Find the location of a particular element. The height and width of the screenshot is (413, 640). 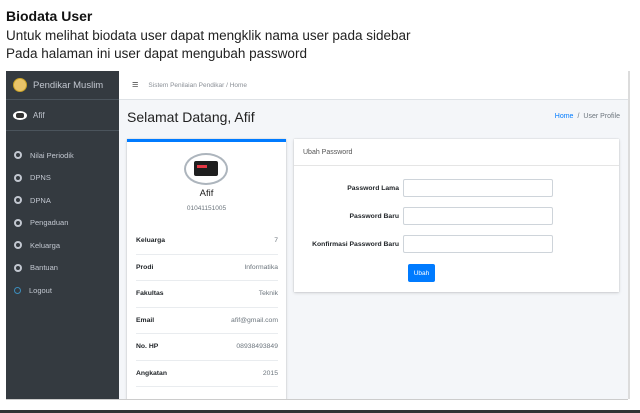

sidebar-item-keluarga: Keluarga is located at coordinates (62, 245).